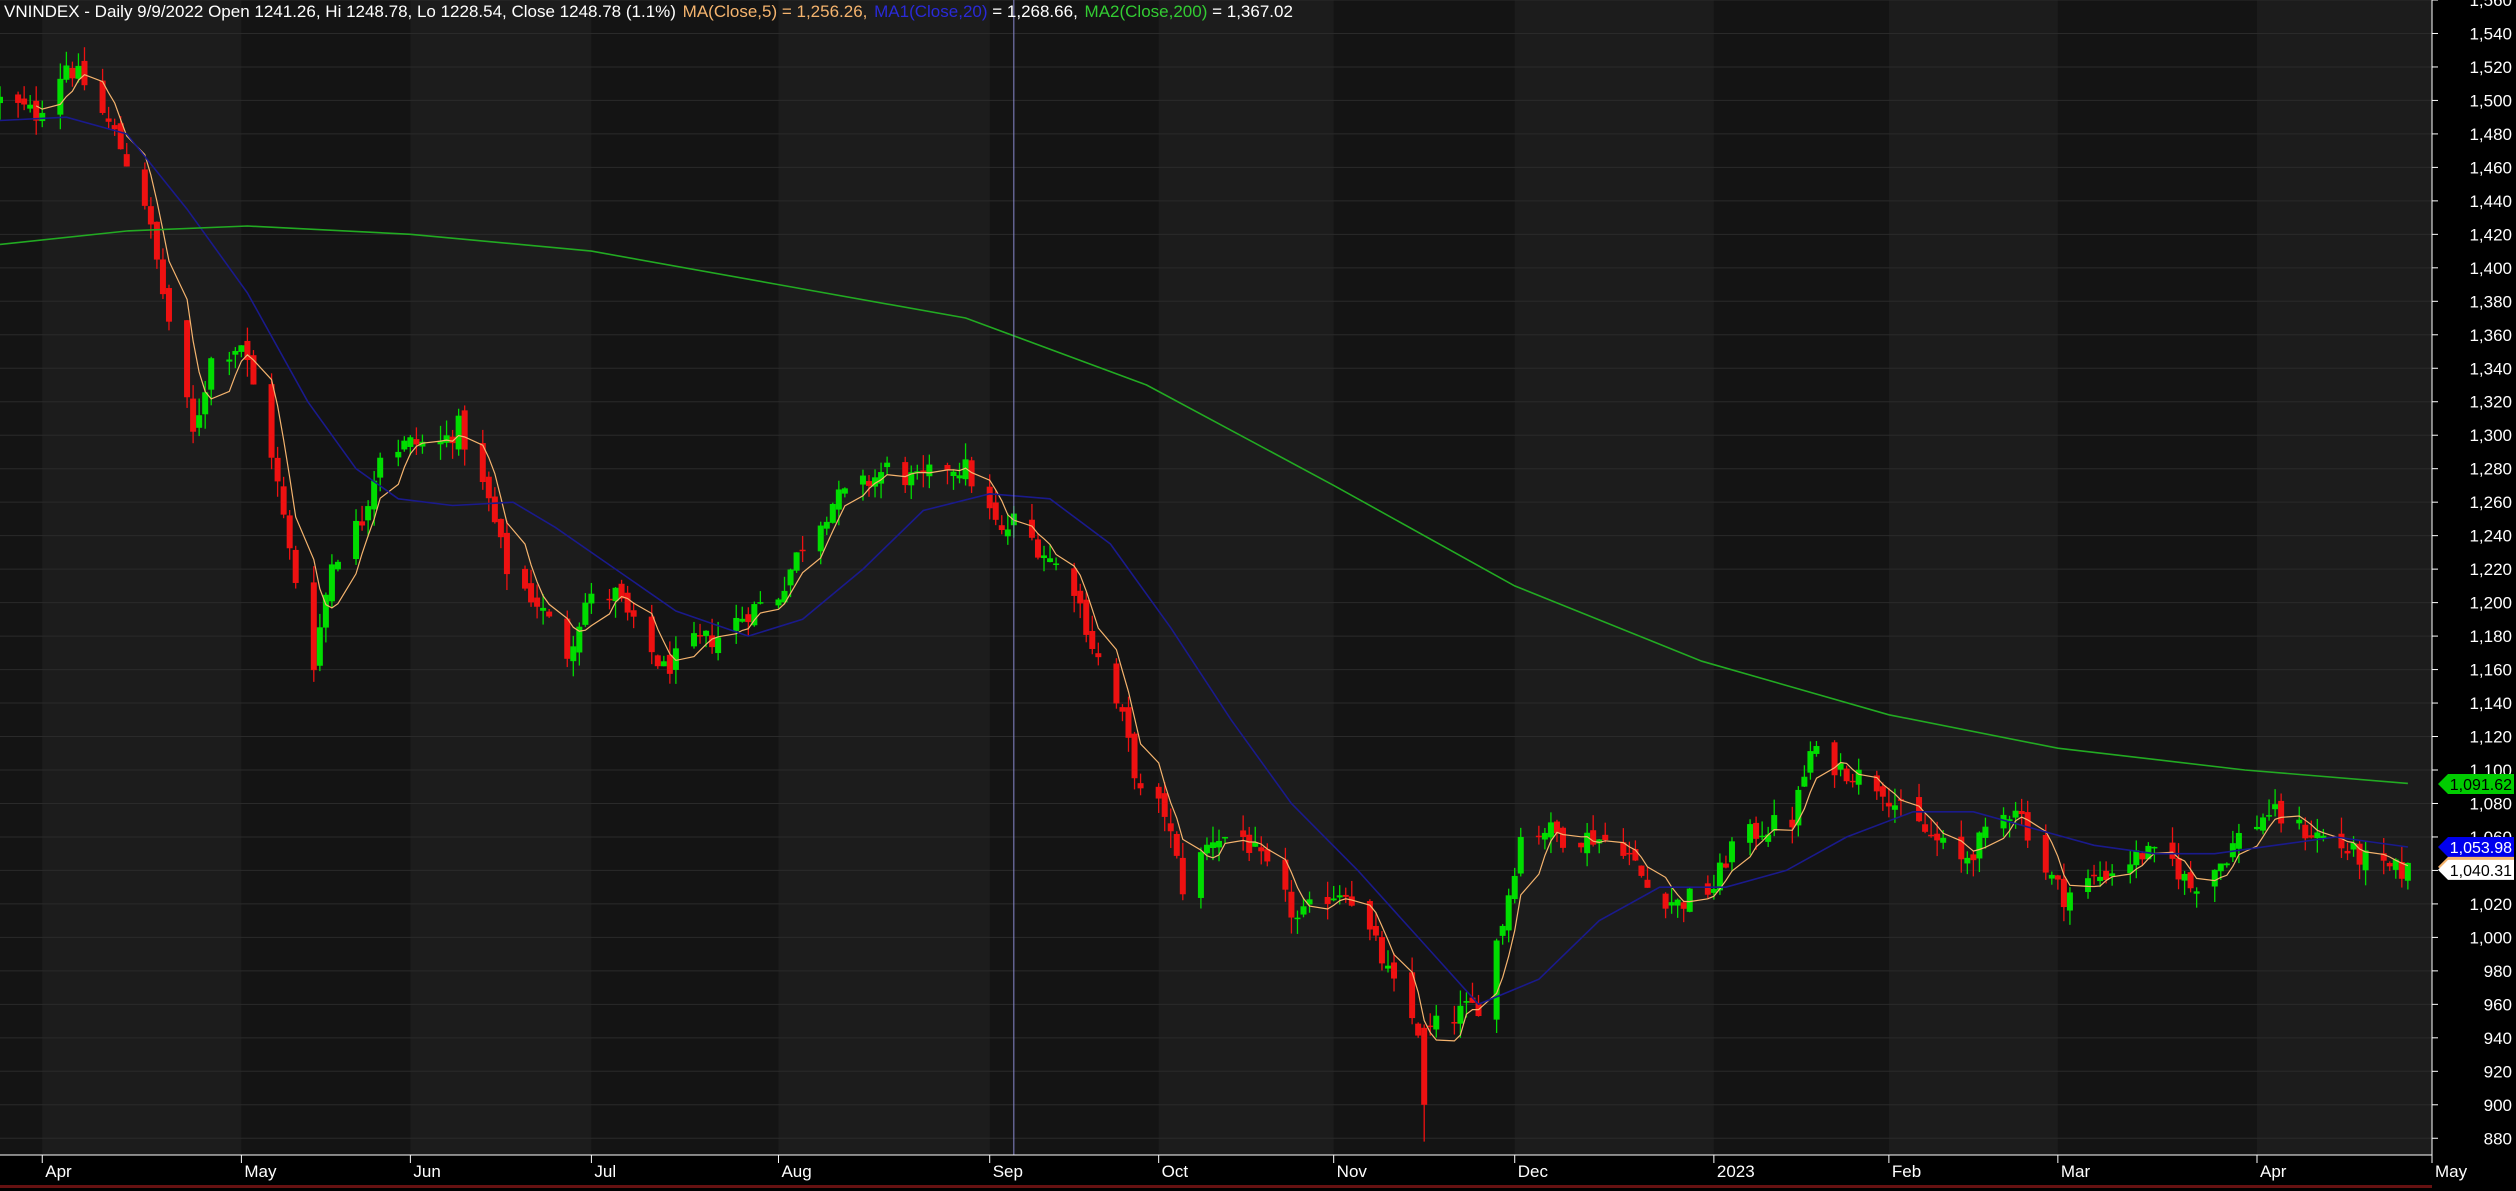  Describe the element at coordinates (2481, 871) in the screenshot. I see `value-tag-label: 1,040.31` at that location.